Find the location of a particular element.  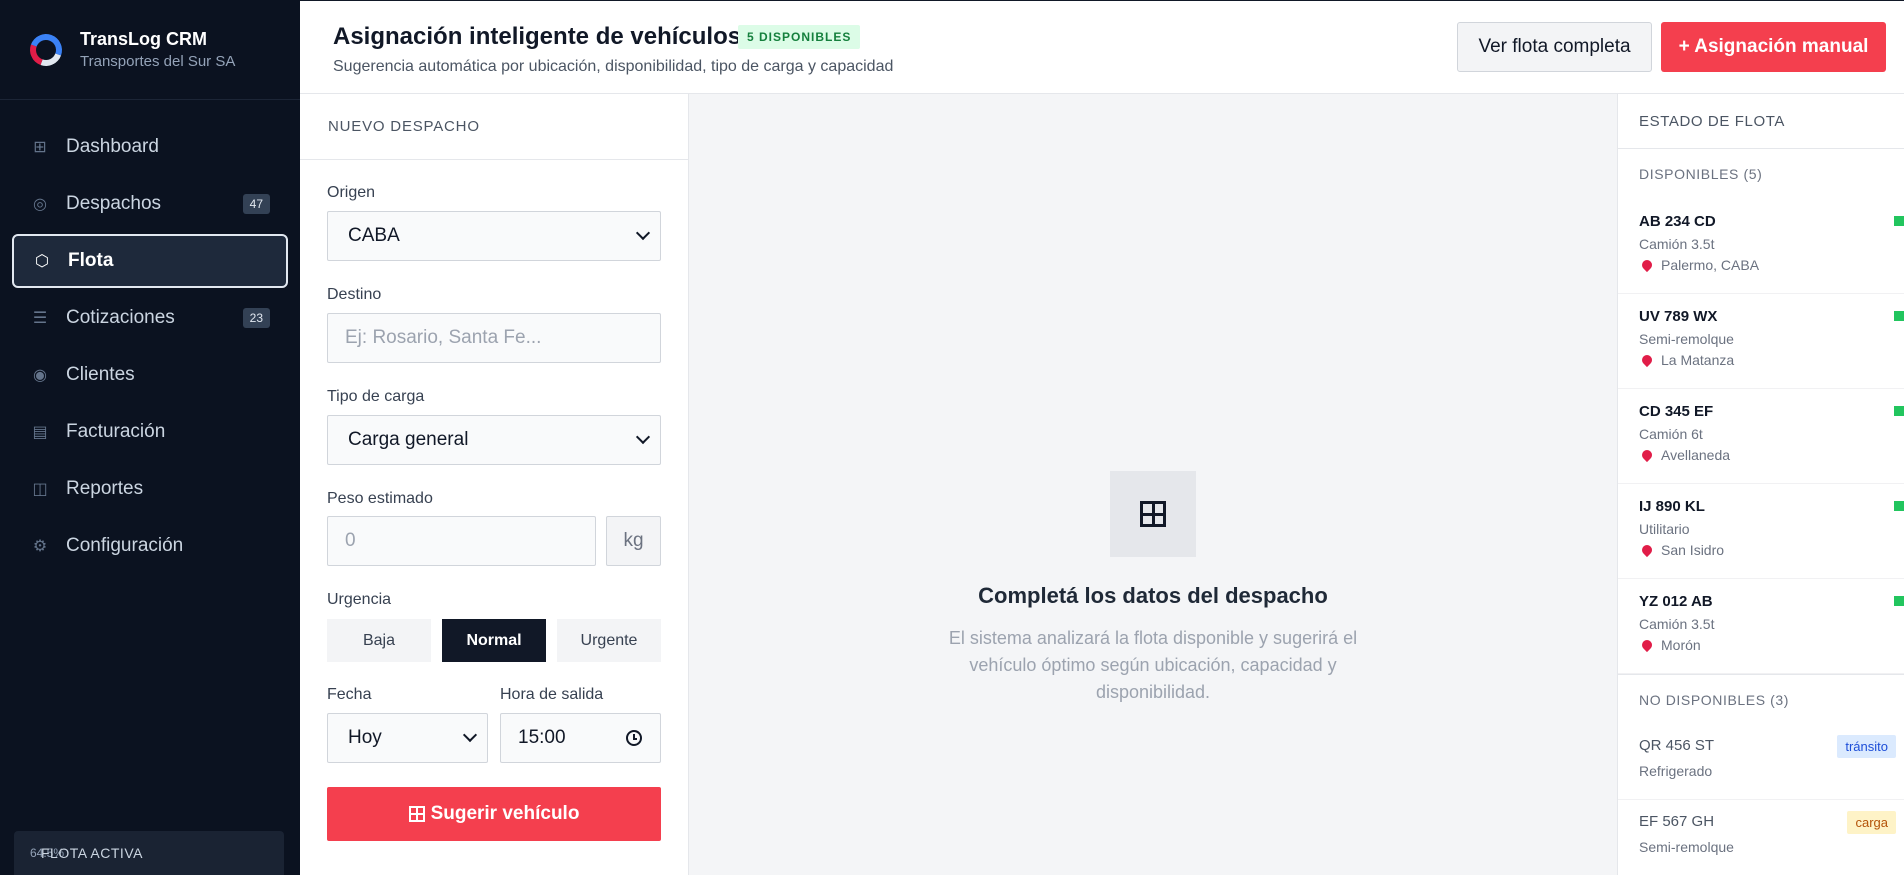

vehicle-plate: CD 345 EF is located at coordinates (1676, 411).